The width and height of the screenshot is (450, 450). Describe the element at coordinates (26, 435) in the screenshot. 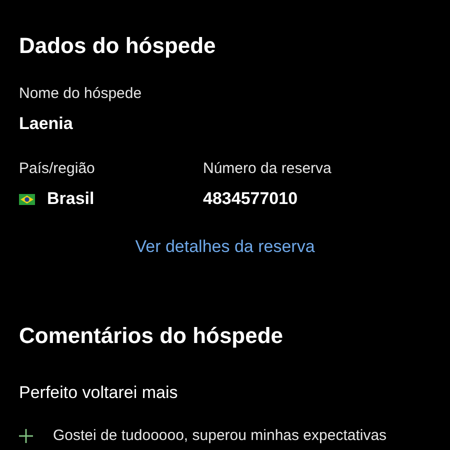

I see `plus-icon` at that location.